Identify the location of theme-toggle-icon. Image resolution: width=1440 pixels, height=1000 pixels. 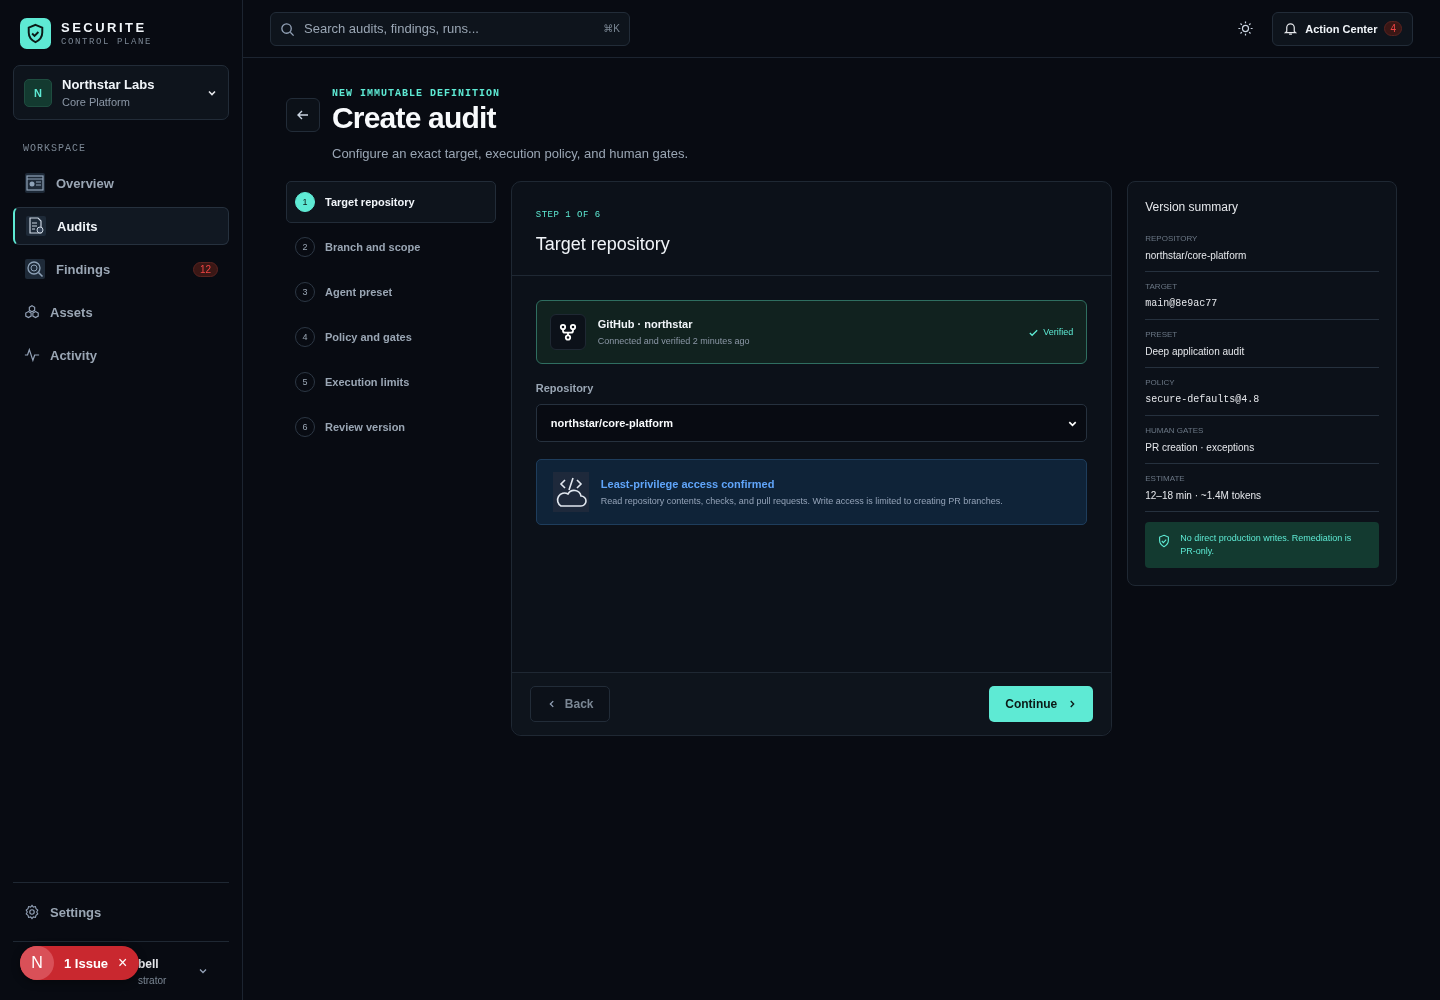
(1246, 28).